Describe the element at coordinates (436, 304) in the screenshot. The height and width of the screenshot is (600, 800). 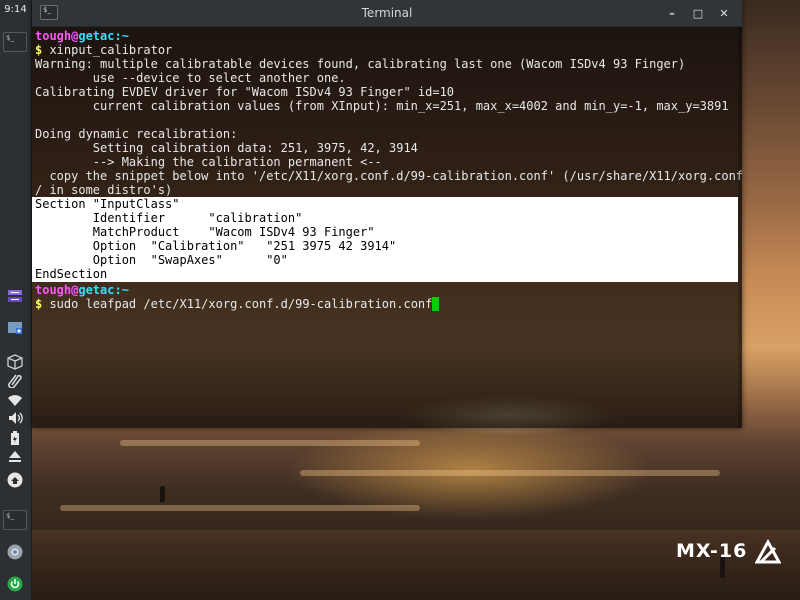
I see `text-cursor` at that location.